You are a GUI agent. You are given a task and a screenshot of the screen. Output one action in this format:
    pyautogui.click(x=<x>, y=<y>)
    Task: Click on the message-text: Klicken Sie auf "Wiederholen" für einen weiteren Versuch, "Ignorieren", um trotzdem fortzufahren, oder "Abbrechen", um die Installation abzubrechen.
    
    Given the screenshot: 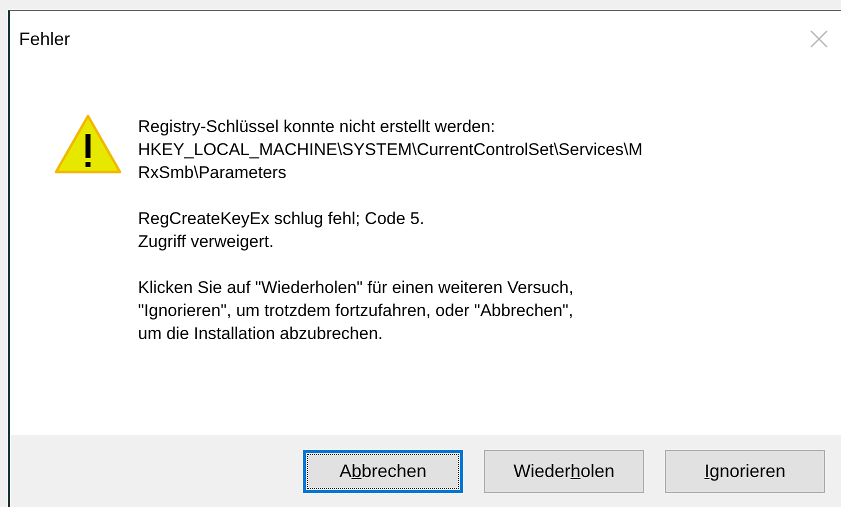 What is the action you would take?
    pyautogui.click(x=356, y=311)
    